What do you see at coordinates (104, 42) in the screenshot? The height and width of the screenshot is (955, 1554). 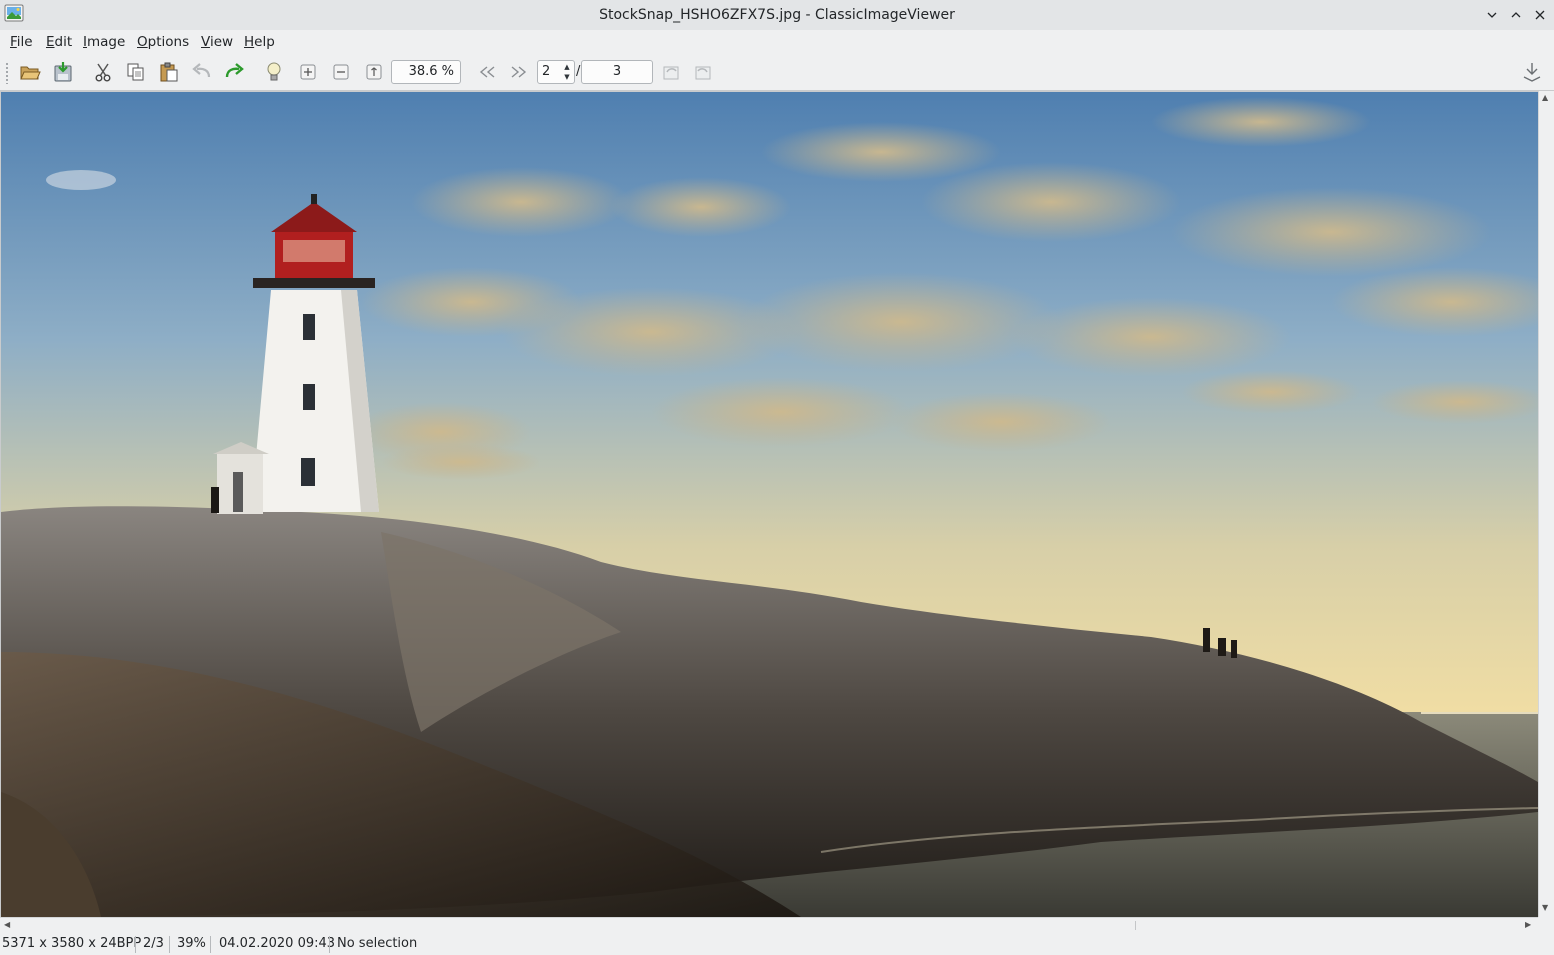 I see `menu-image: Image` at bounding box center [104, 42].